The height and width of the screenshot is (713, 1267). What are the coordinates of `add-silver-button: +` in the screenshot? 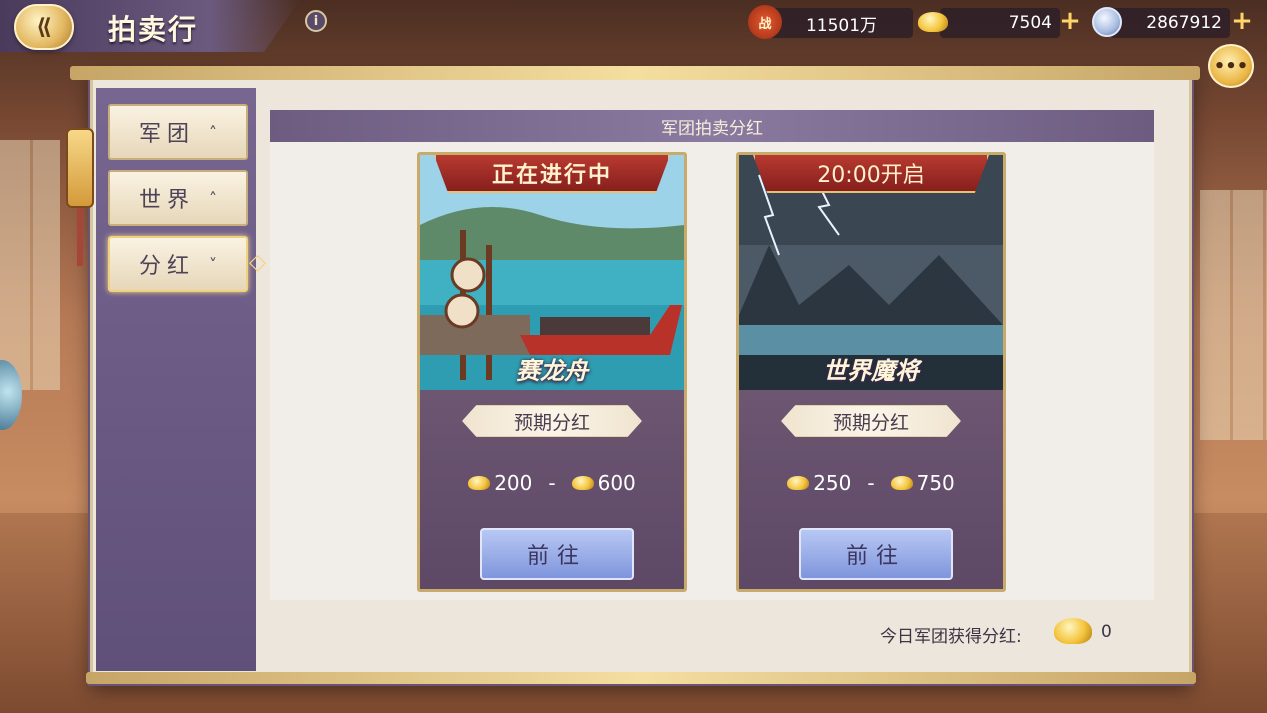 It's located at (1242, 21).